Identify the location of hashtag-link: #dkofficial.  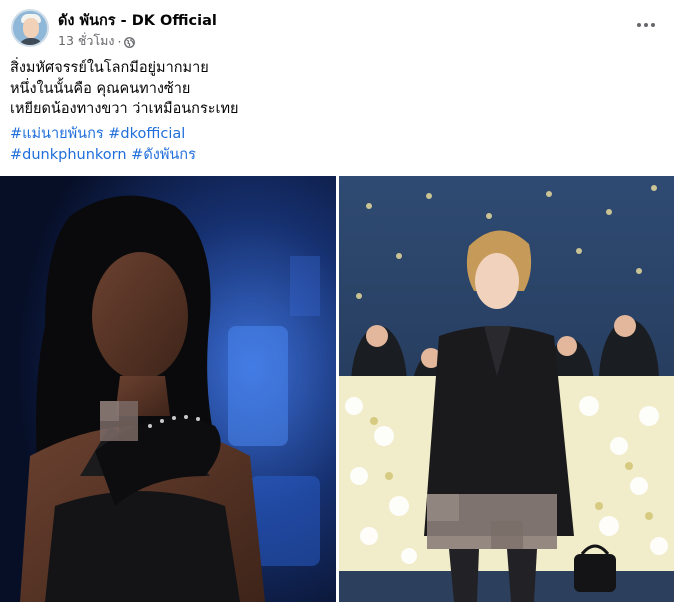
(146, 134).